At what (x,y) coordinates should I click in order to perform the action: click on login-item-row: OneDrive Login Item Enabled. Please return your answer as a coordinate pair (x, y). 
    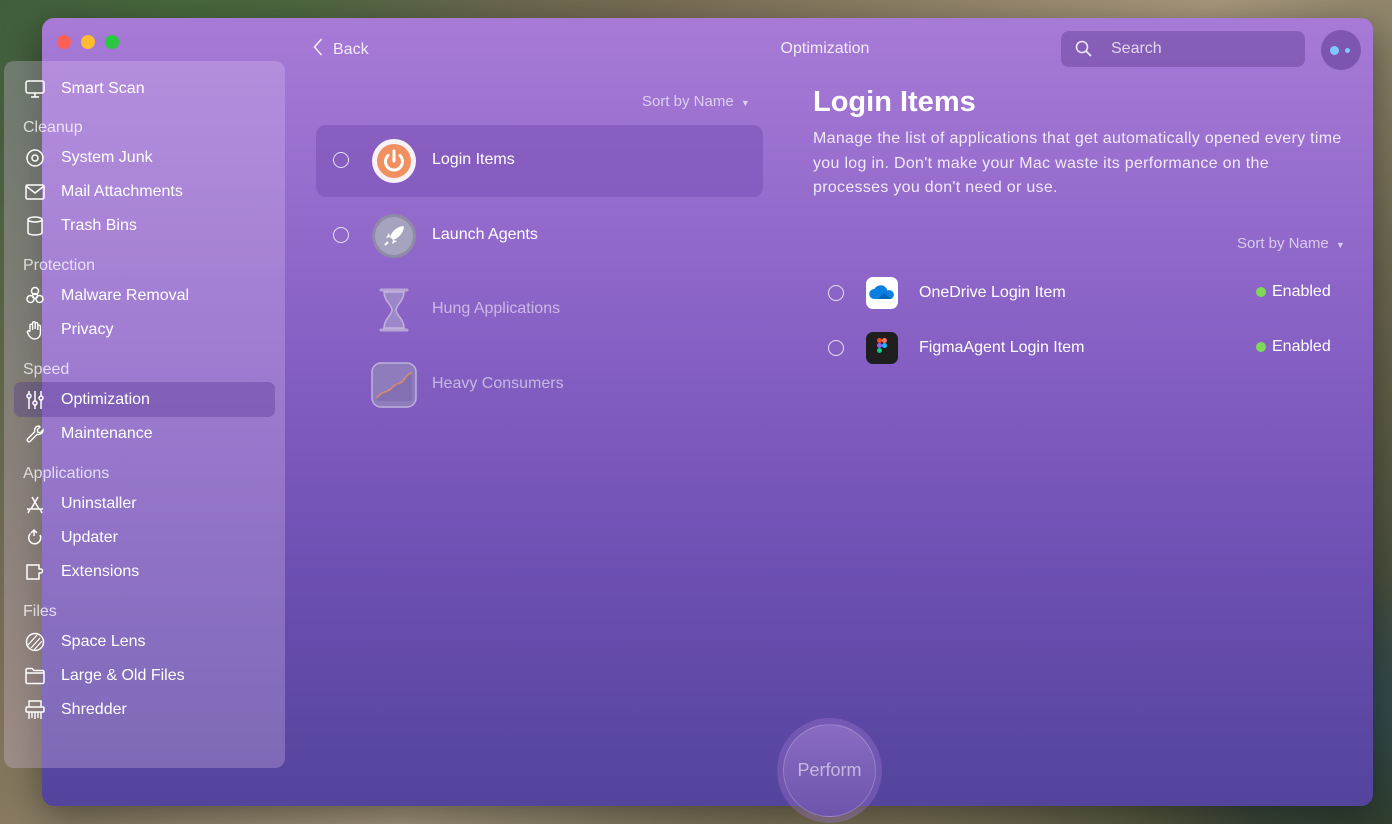
    Looking at the image, I should click on (1078, 293).